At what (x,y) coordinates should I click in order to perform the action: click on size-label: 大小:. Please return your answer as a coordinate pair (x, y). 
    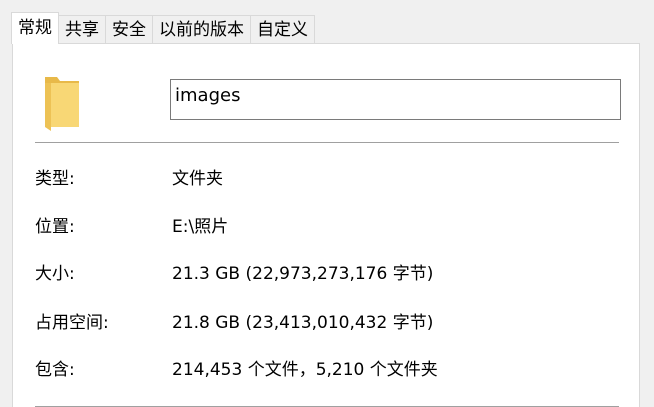
    Looking at the image, I should click on (55, 274).